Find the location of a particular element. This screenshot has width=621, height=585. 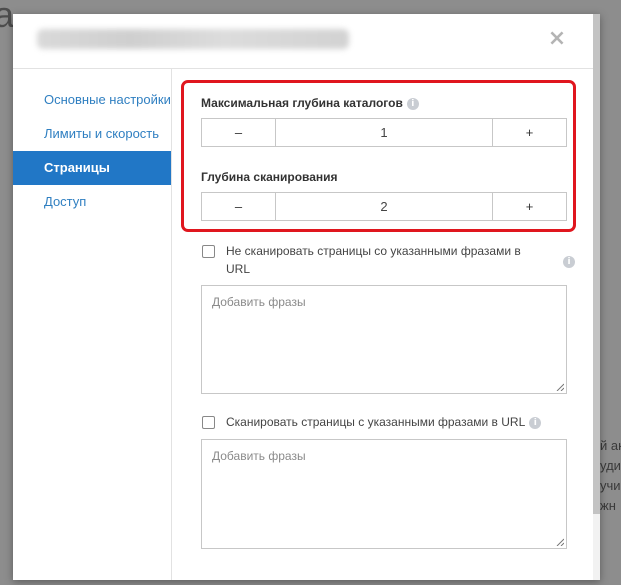

scan-depth-label: Глубина сканирования is located at coordinates (269, 177).